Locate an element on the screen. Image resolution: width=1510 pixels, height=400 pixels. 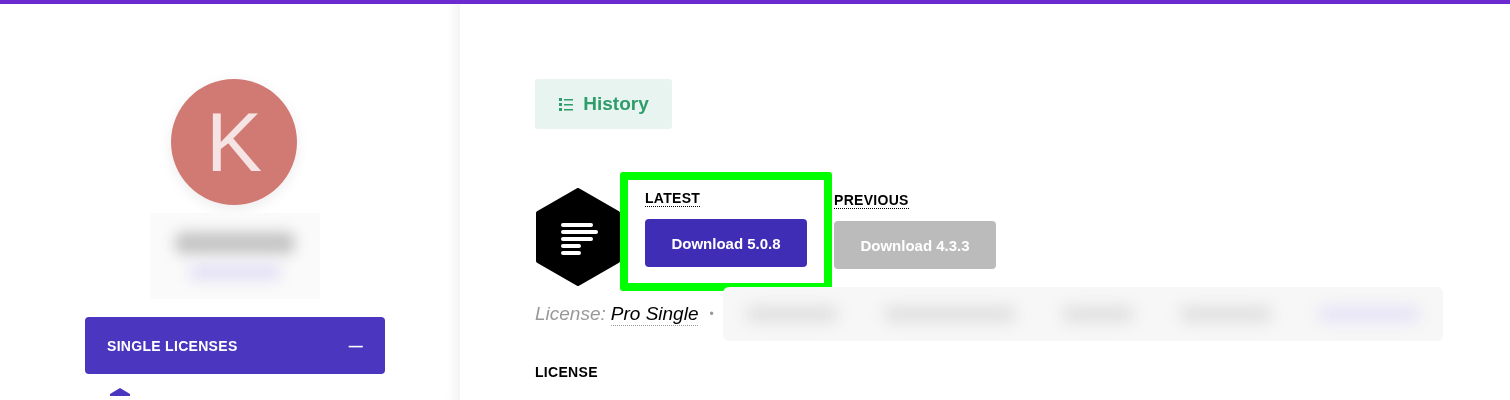
list-icon is located at coordinates (566, 104).